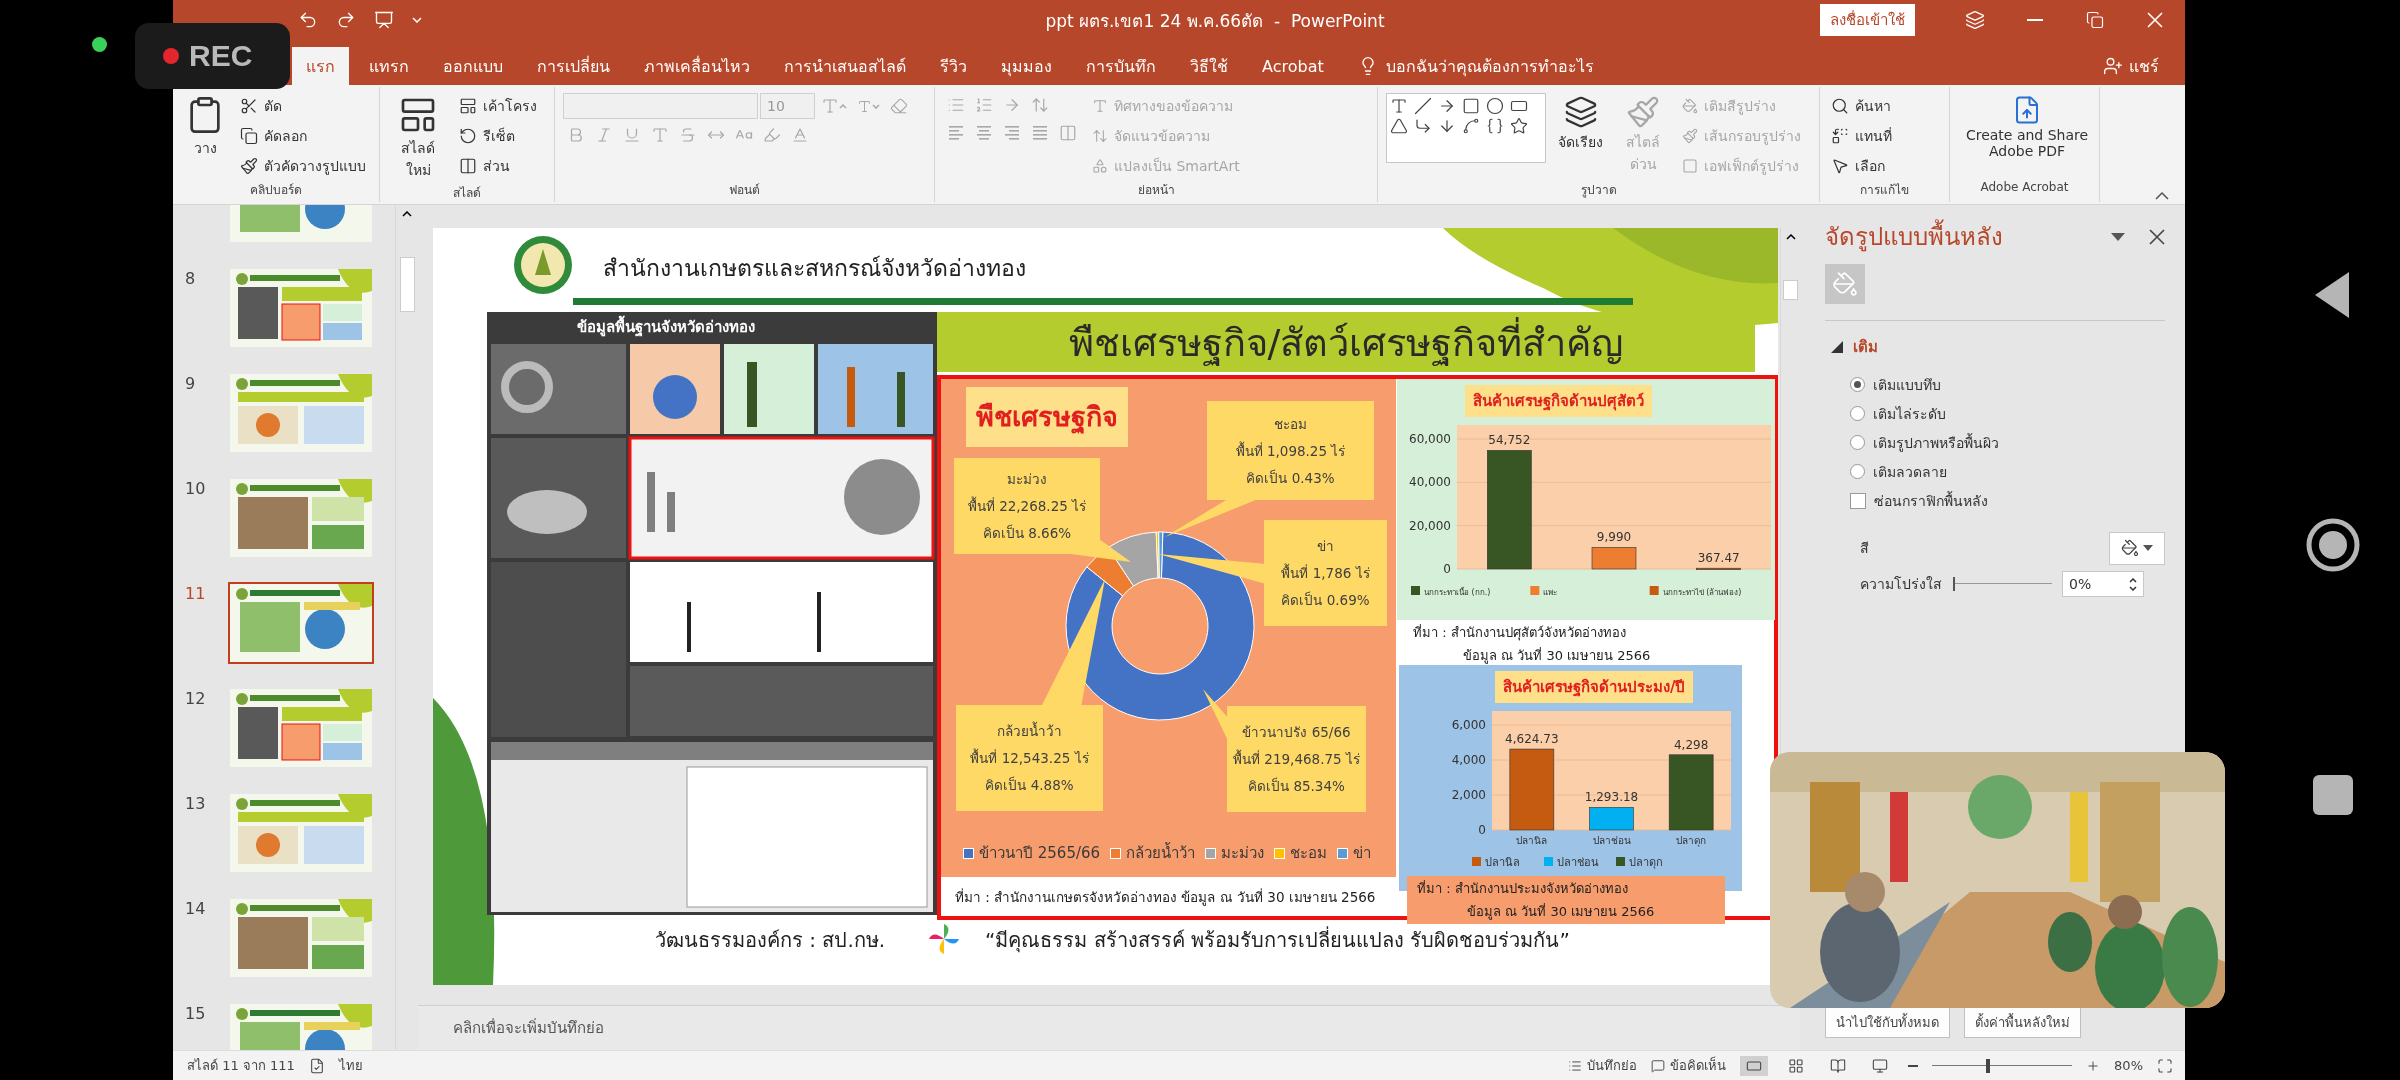 The height and width of the screenshot is (1080, 2400). What do you see at coordinates (389, 66) in the screenshot?
I see `ribbon-tab: แทรก` at bounding box center [389, 66].